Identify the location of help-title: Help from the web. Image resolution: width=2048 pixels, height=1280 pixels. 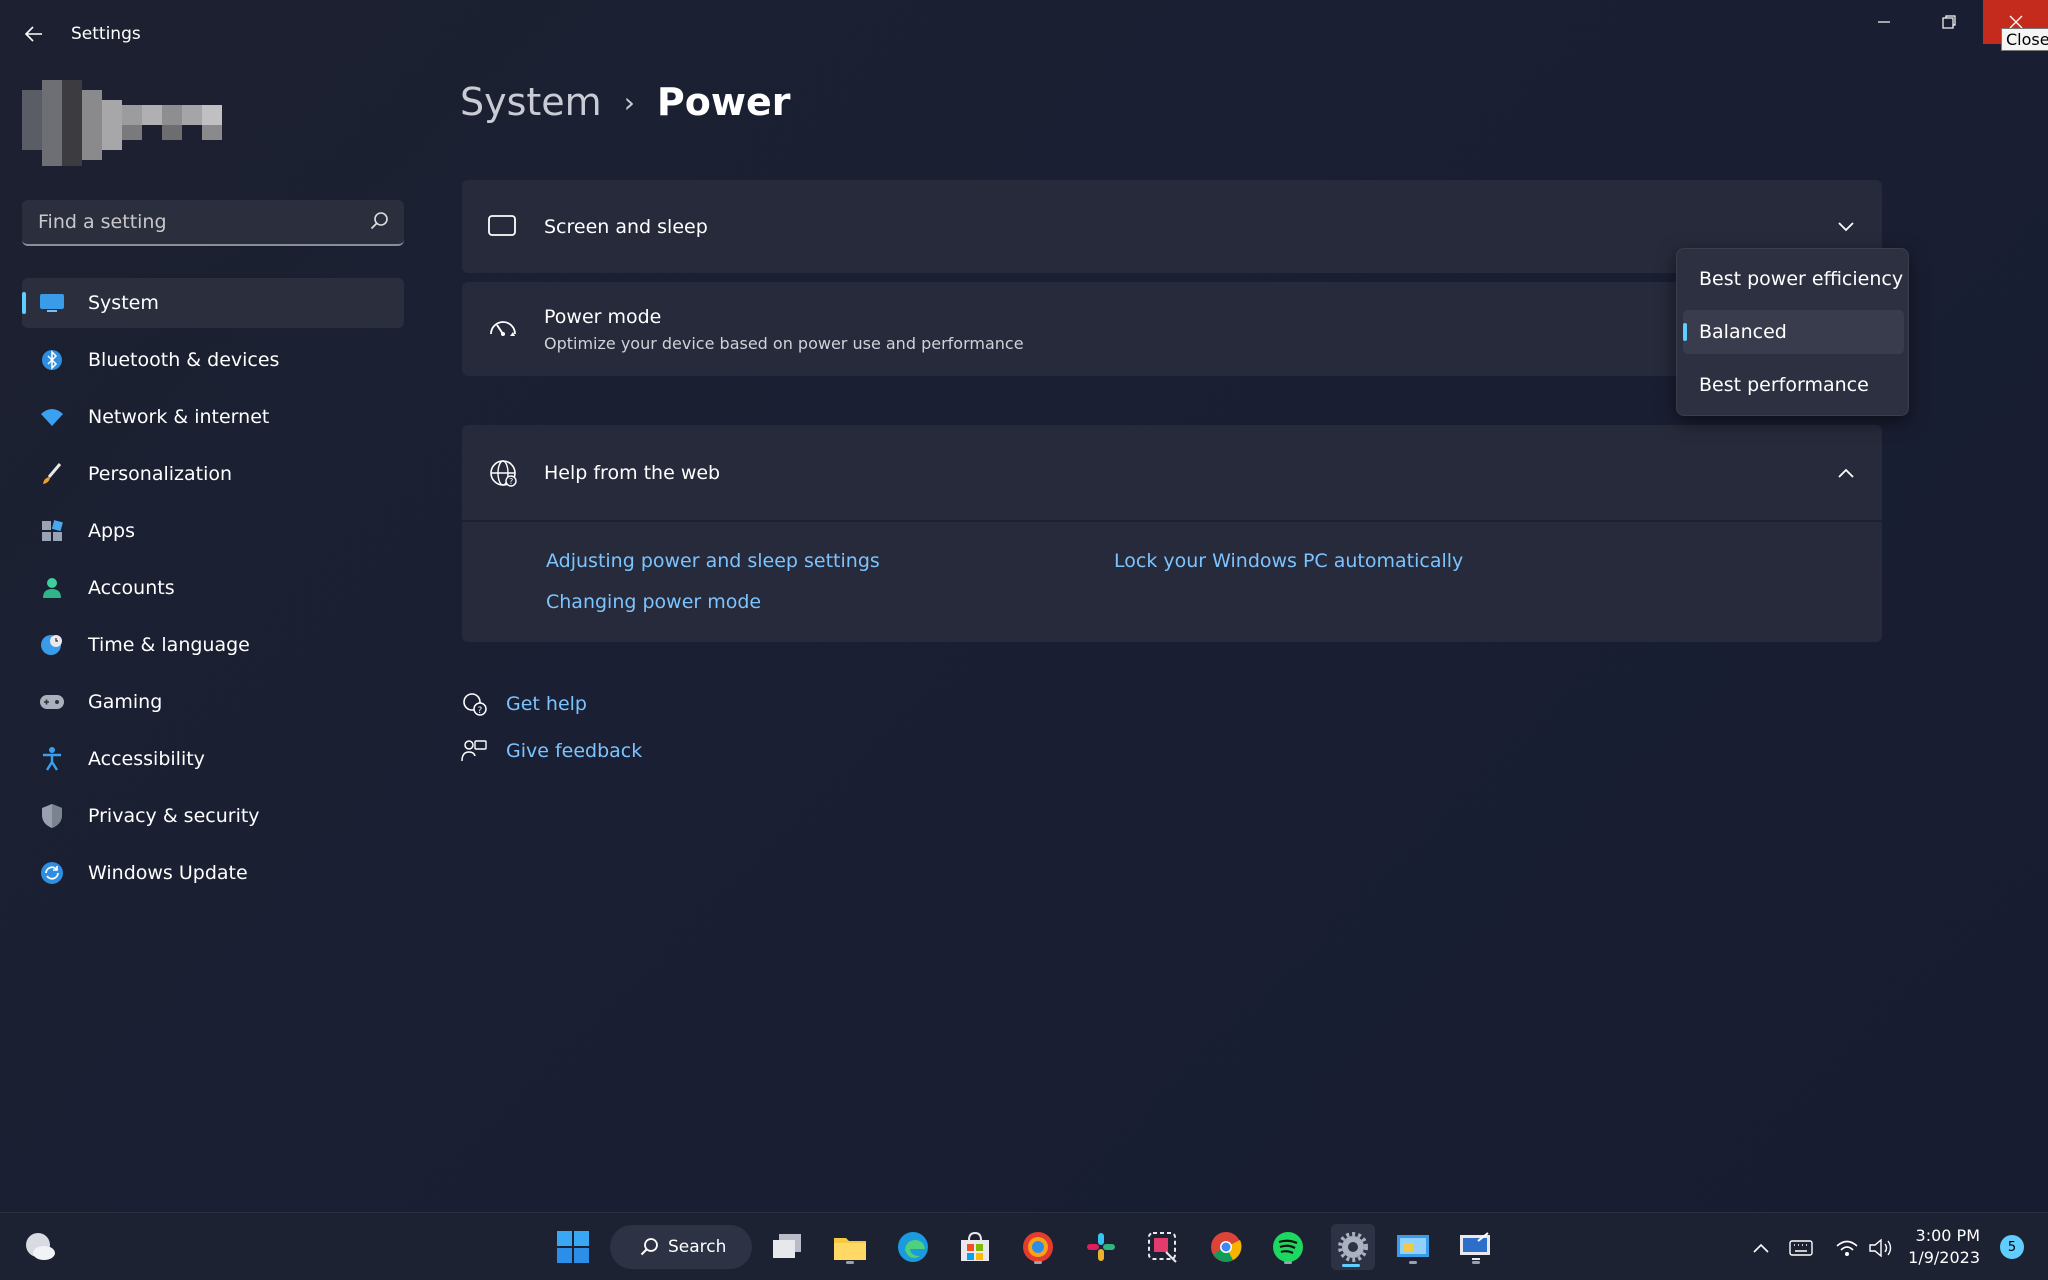
(632, 472).